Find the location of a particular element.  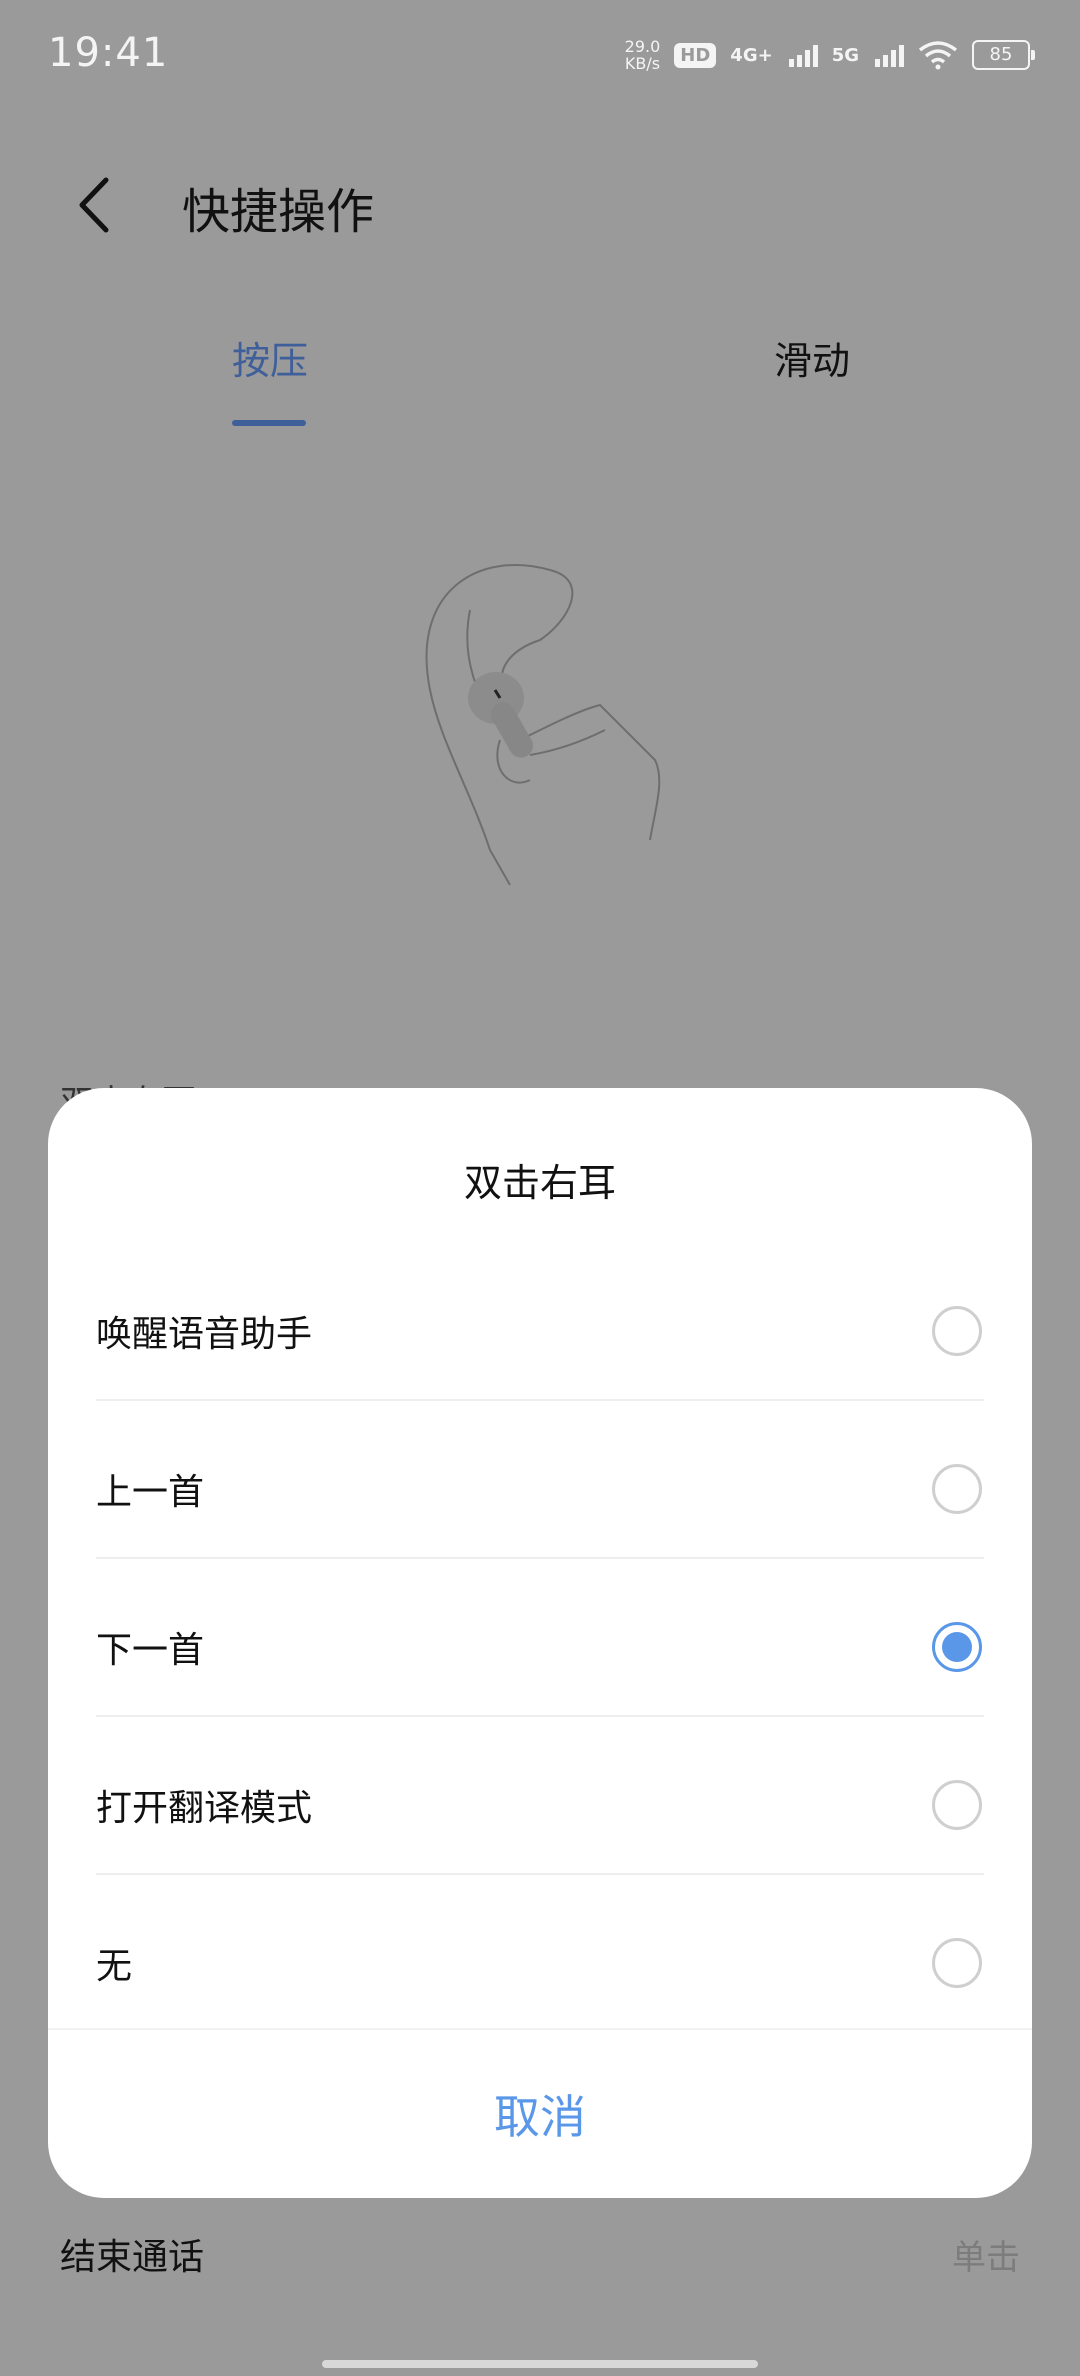

tab-bar: 按压 滑动 is located at coordinates (540, 380).